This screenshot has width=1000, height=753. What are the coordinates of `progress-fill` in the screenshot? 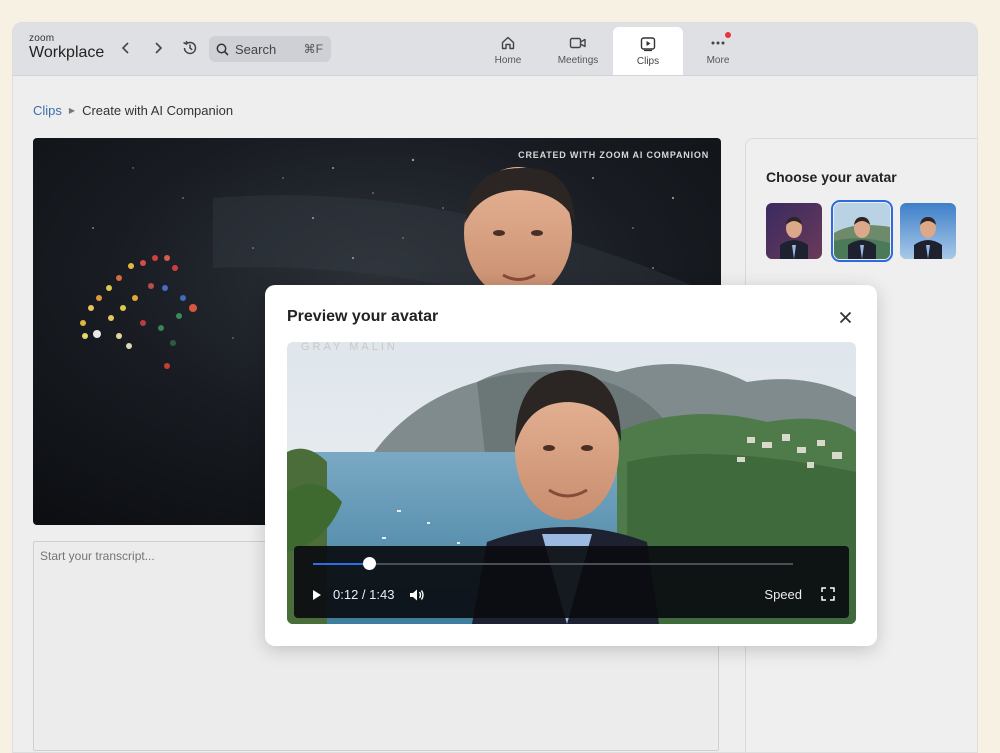 It's located at (341, 564).